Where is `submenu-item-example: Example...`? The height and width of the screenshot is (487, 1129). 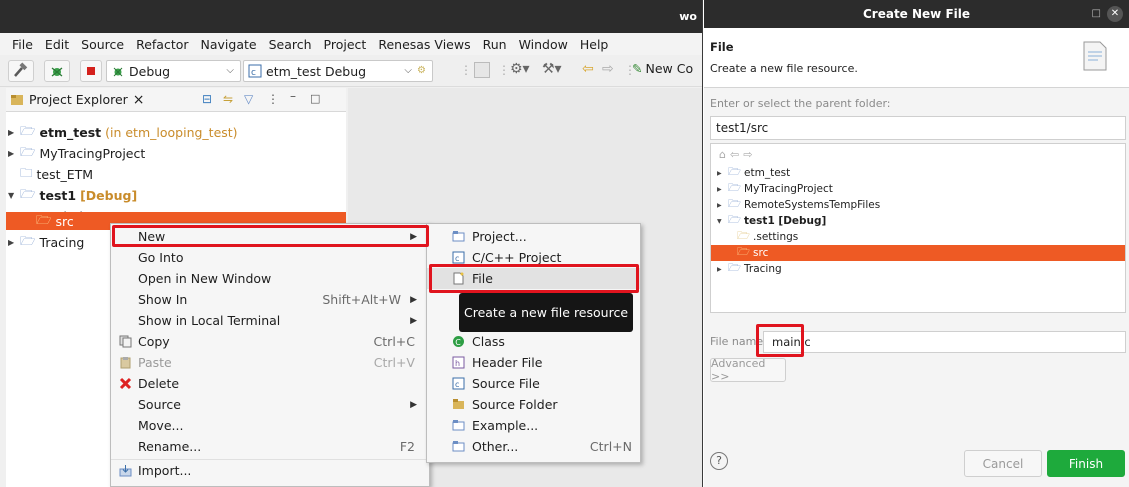 submenu-item-example: Example... is located at coordinates (533, 425).